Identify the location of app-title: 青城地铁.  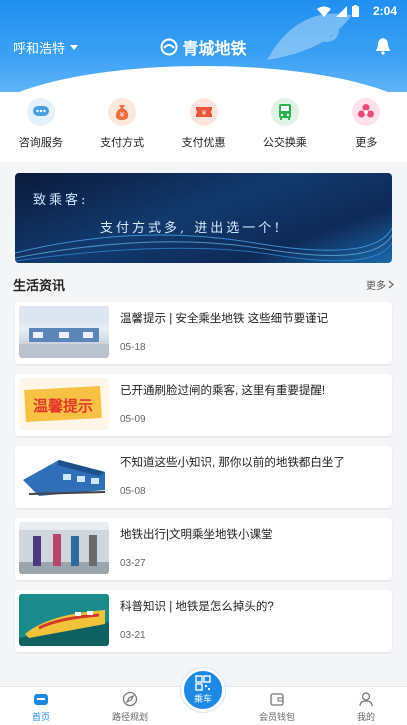
(214, 49).